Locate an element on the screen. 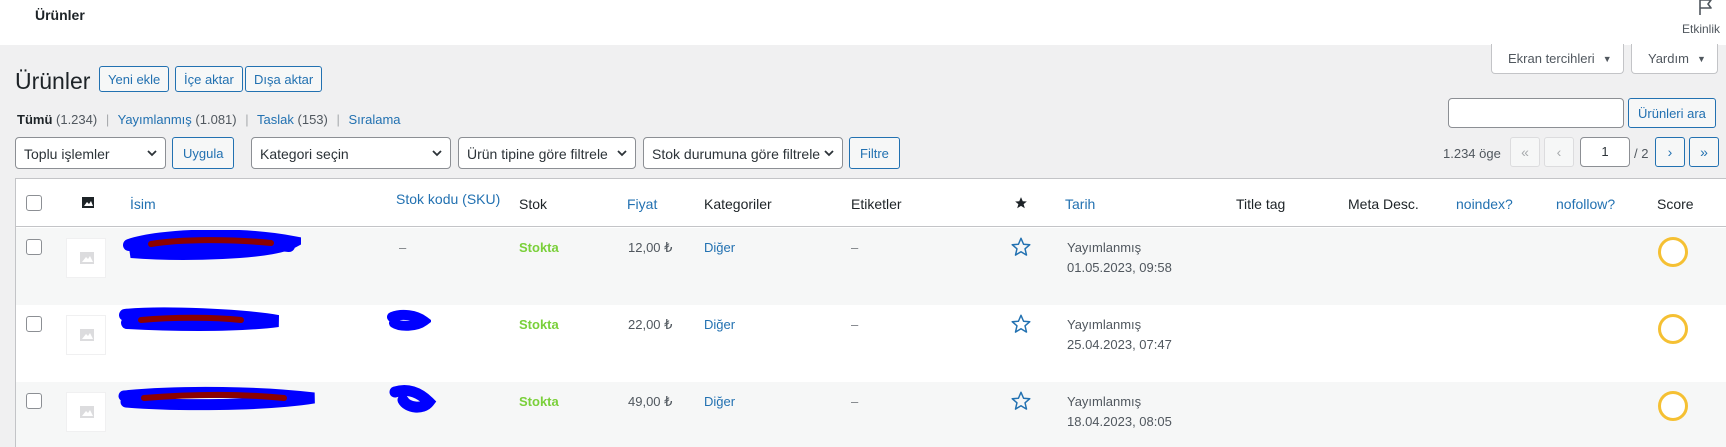 The width and height of the screenshot is (1726, 447). category-select: Kategori seçin is located at coordinates (351, 153).